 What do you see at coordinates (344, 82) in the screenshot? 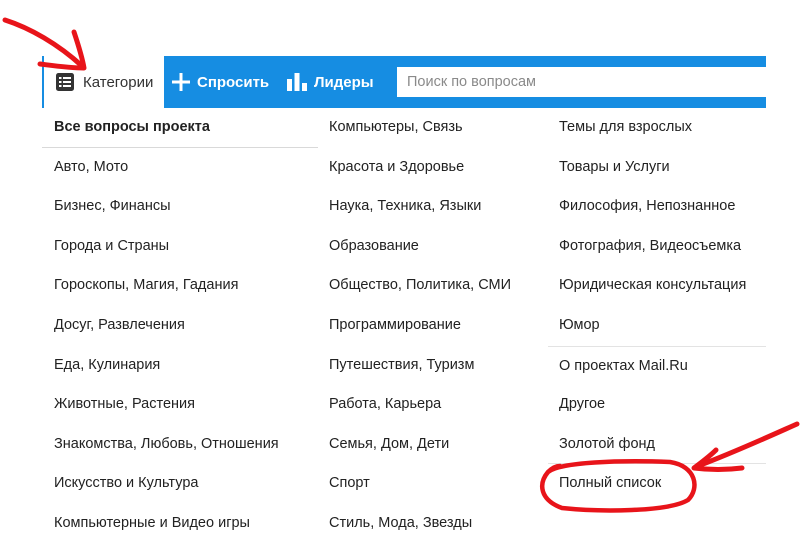
I see `leaders-button-label: Лидеры` at bounding box center [344, 82].